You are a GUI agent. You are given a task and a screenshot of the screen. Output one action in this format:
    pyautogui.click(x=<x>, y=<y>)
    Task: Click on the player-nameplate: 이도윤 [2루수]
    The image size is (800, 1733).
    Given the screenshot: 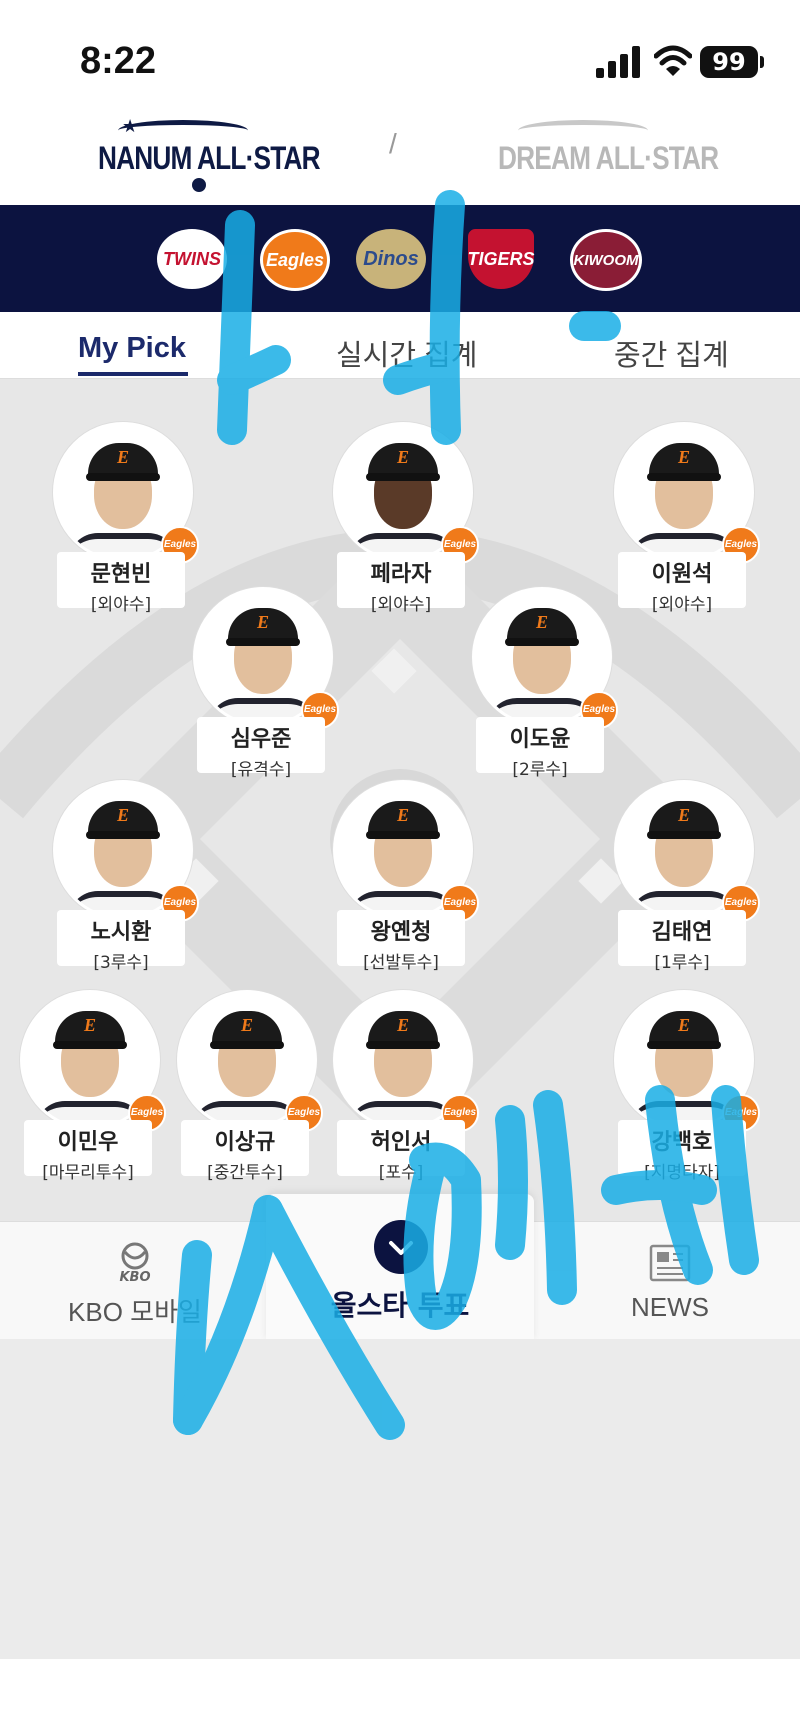 What is the action you would take?
    pyautogui.click(x=540, y=748)
    